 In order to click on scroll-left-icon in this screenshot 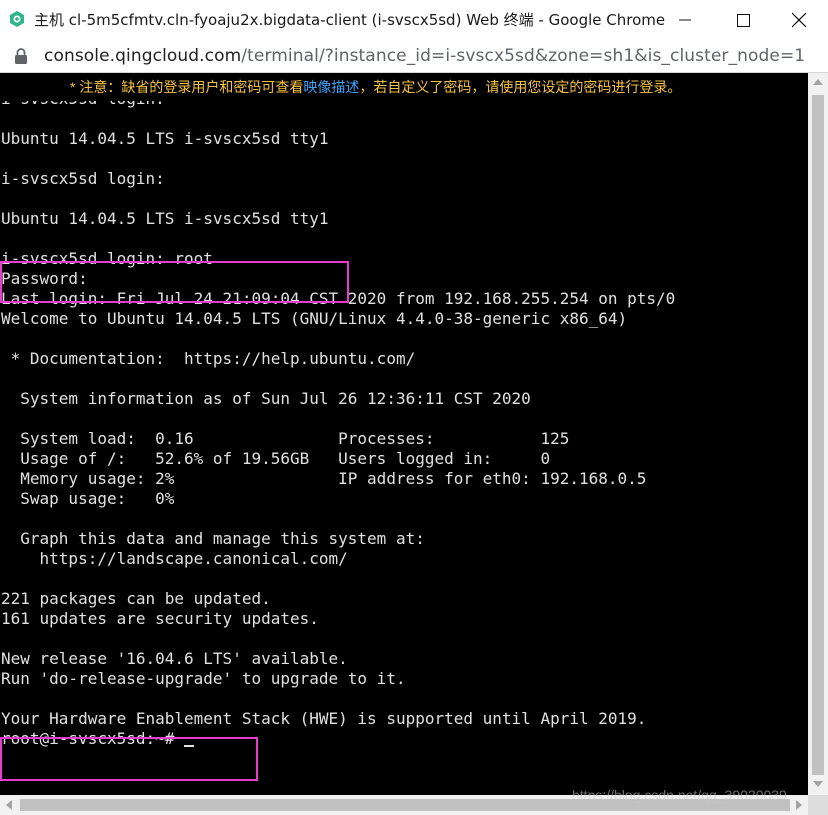, I will do `click(9, 805)`.